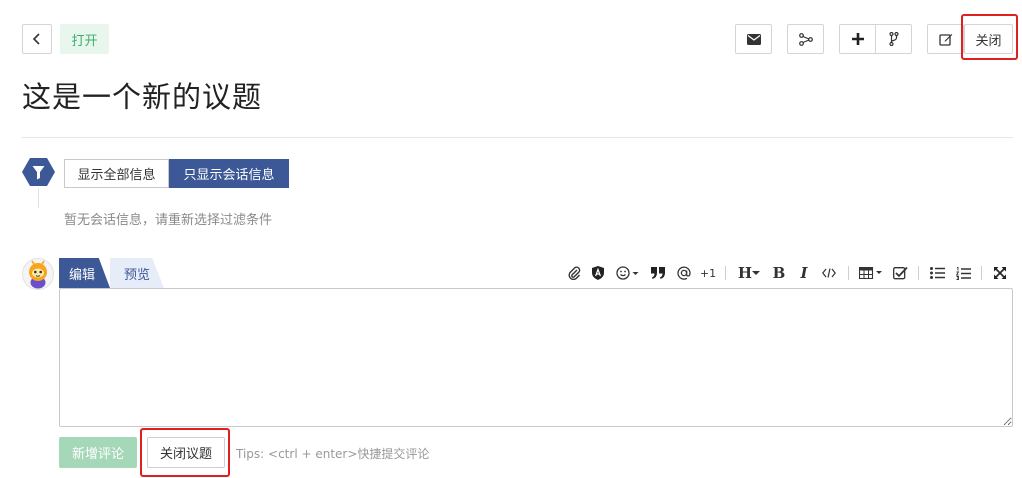 The image size is (1022, 478). Describe the element at coordinates (708, 273) in the screenshot. I see `plus-one-button: +1` at that location.